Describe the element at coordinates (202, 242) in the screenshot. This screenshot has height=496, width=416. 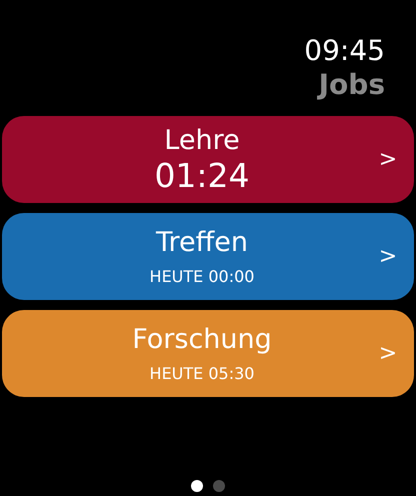
I see `job-name: Treffen` at that location.